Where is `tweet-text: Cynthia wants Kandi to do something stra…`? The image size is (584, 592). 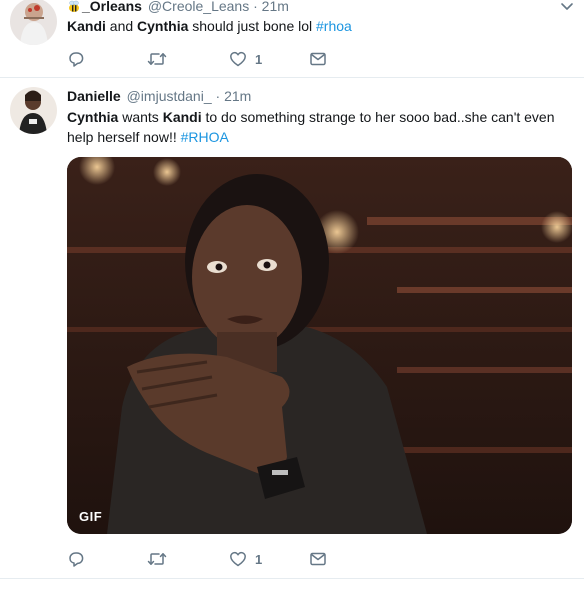 tweet-text: Cynthia wants Kandi to do something stra… is located at coordinates (319, 127).